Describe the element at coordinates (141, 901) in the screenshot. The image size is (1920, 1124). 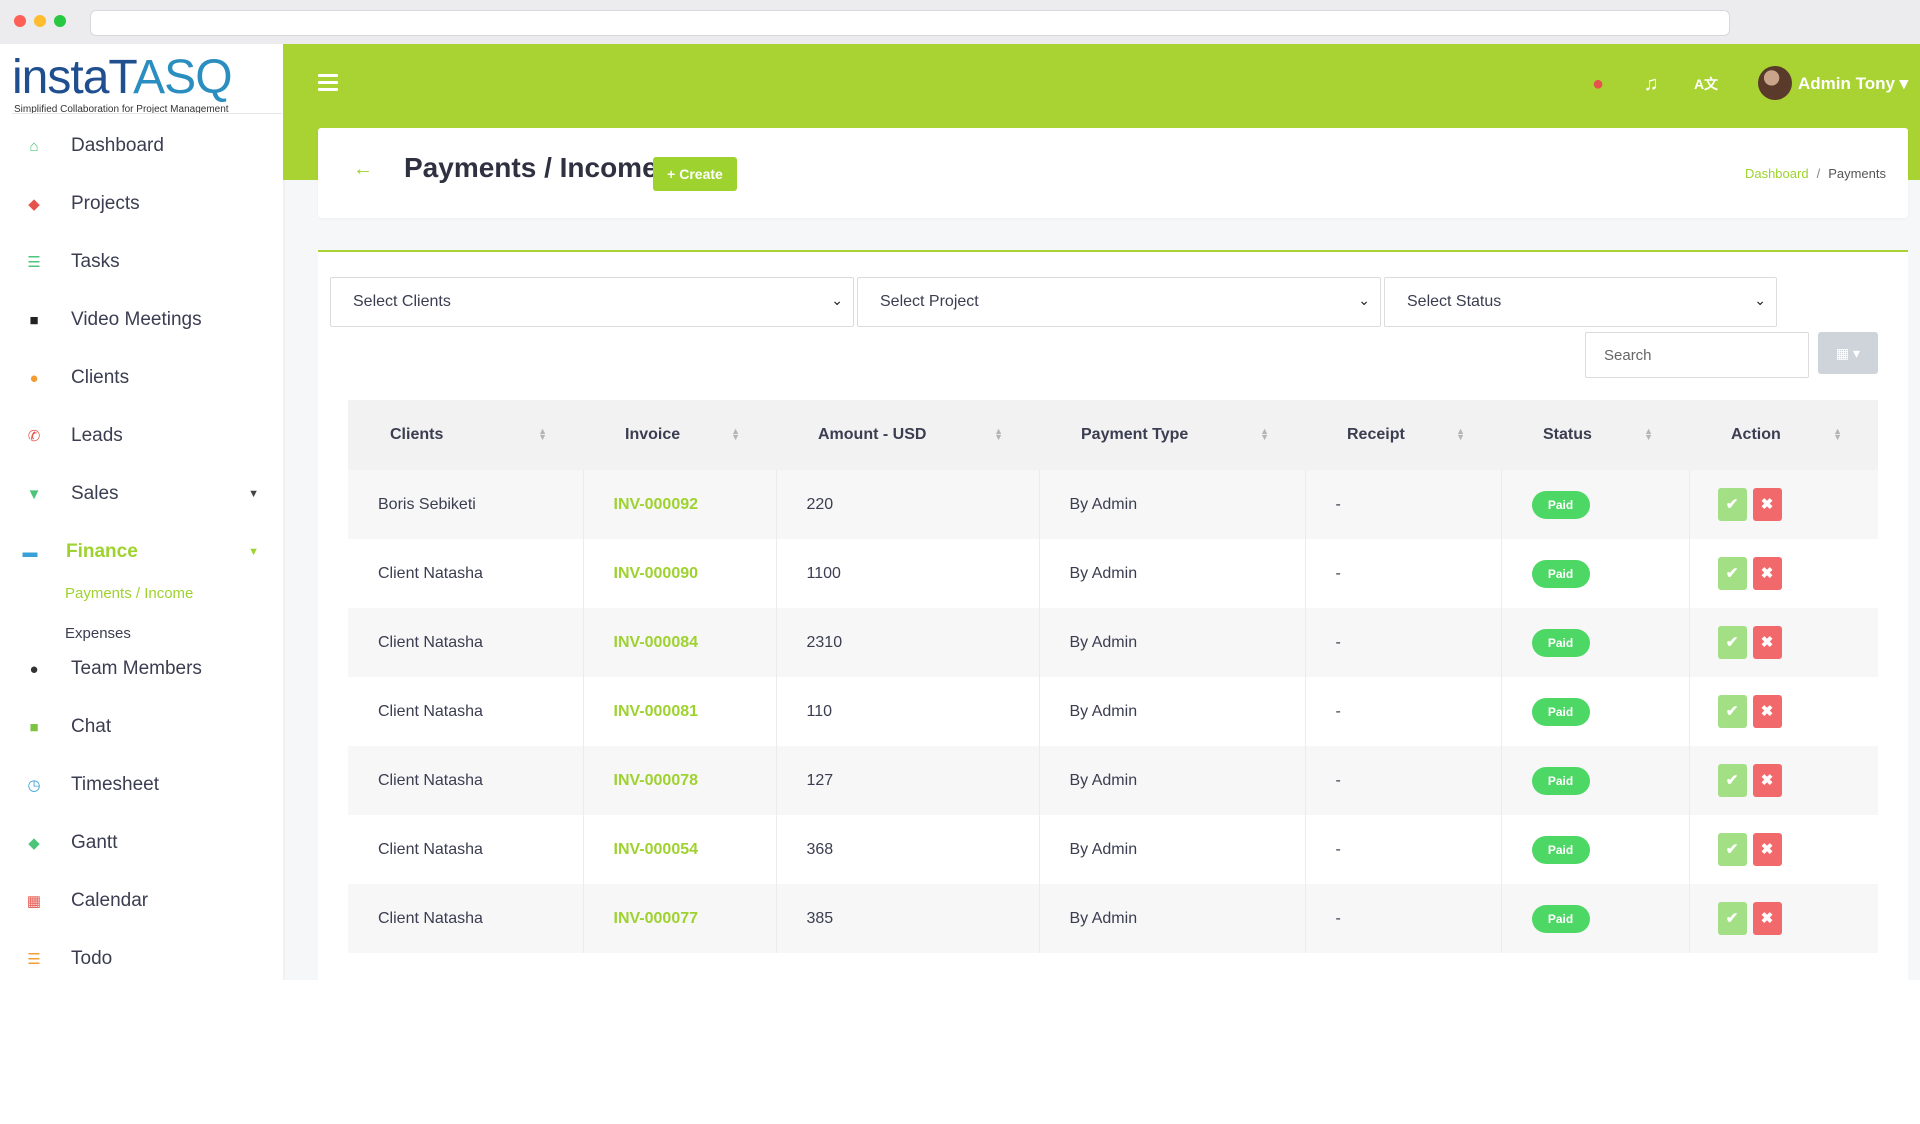
I see `sidebar-item-calendar: ▦ Calendar` at that location.